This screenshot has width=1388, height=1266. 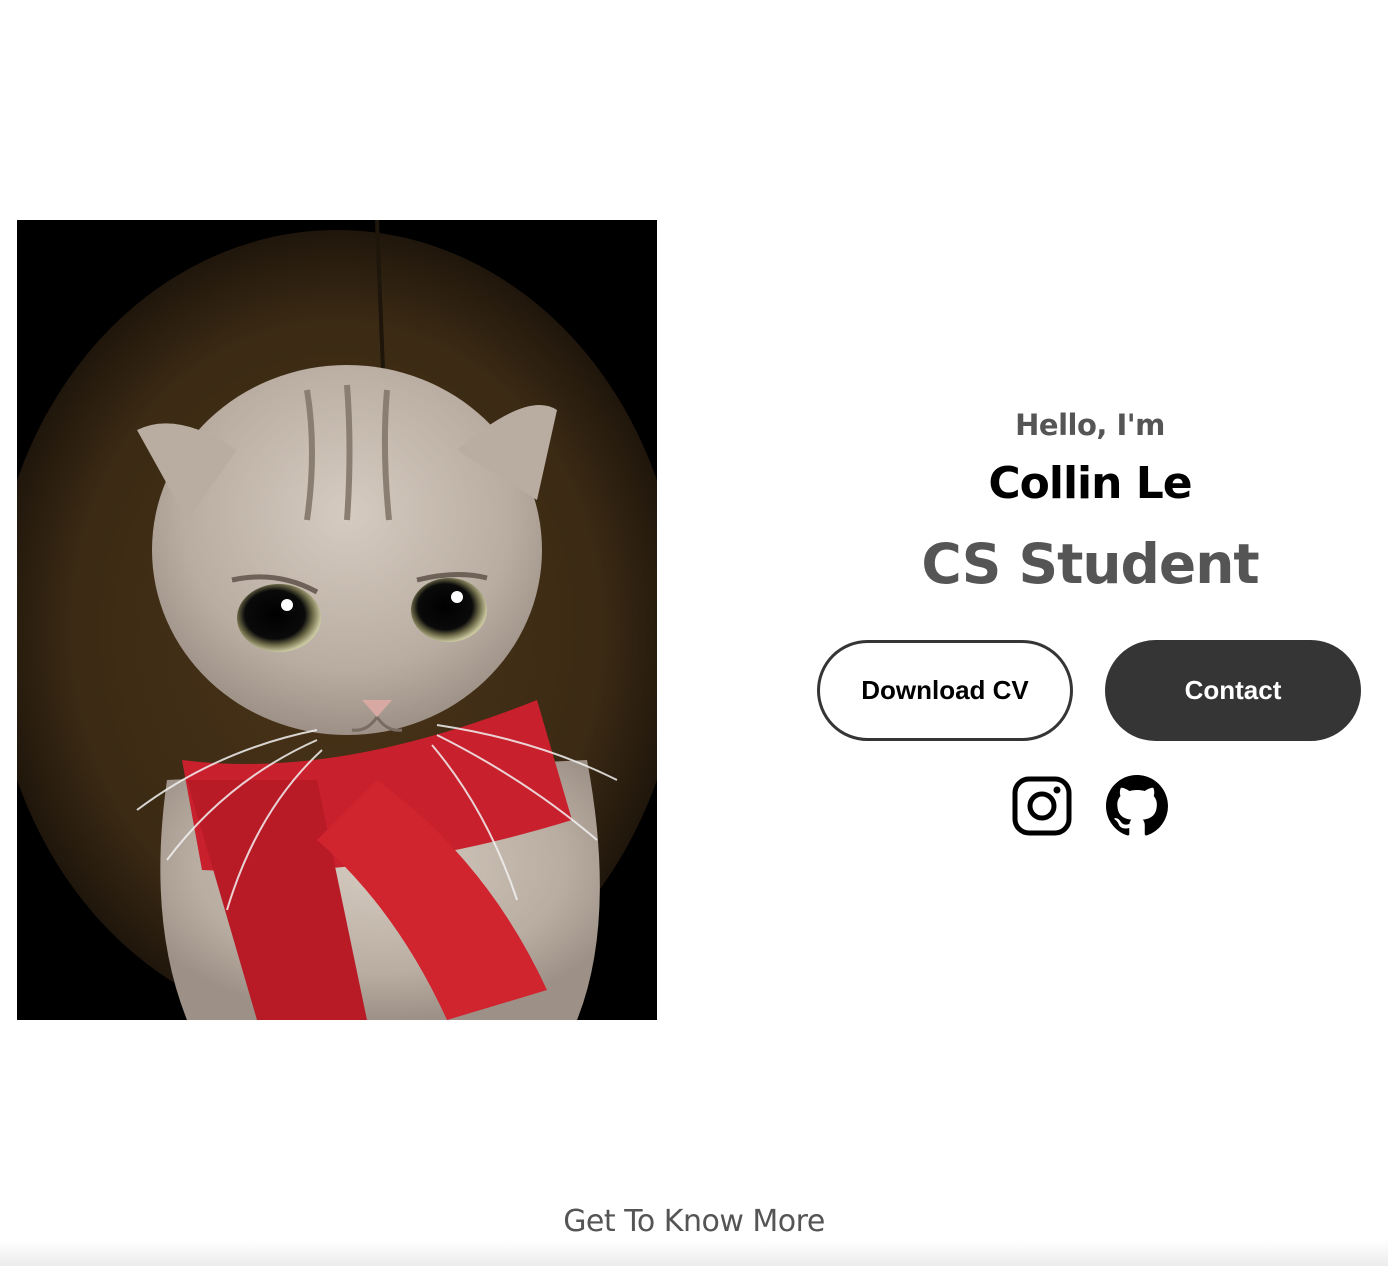 What do you see at coordinates (1233, 690) in the screenshot?
I see `contact-button: Contact` at bounding box center [1233, 690].